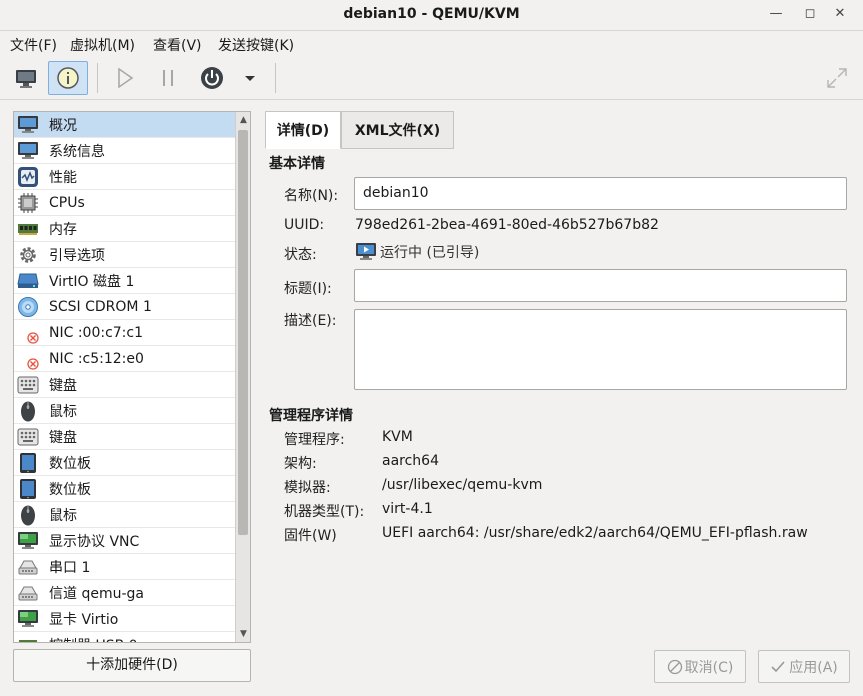  What do you see at coordinates (304, 225) in the screenshot?
I see `uuid-label: UUID:` at bounding box center [304, 225].